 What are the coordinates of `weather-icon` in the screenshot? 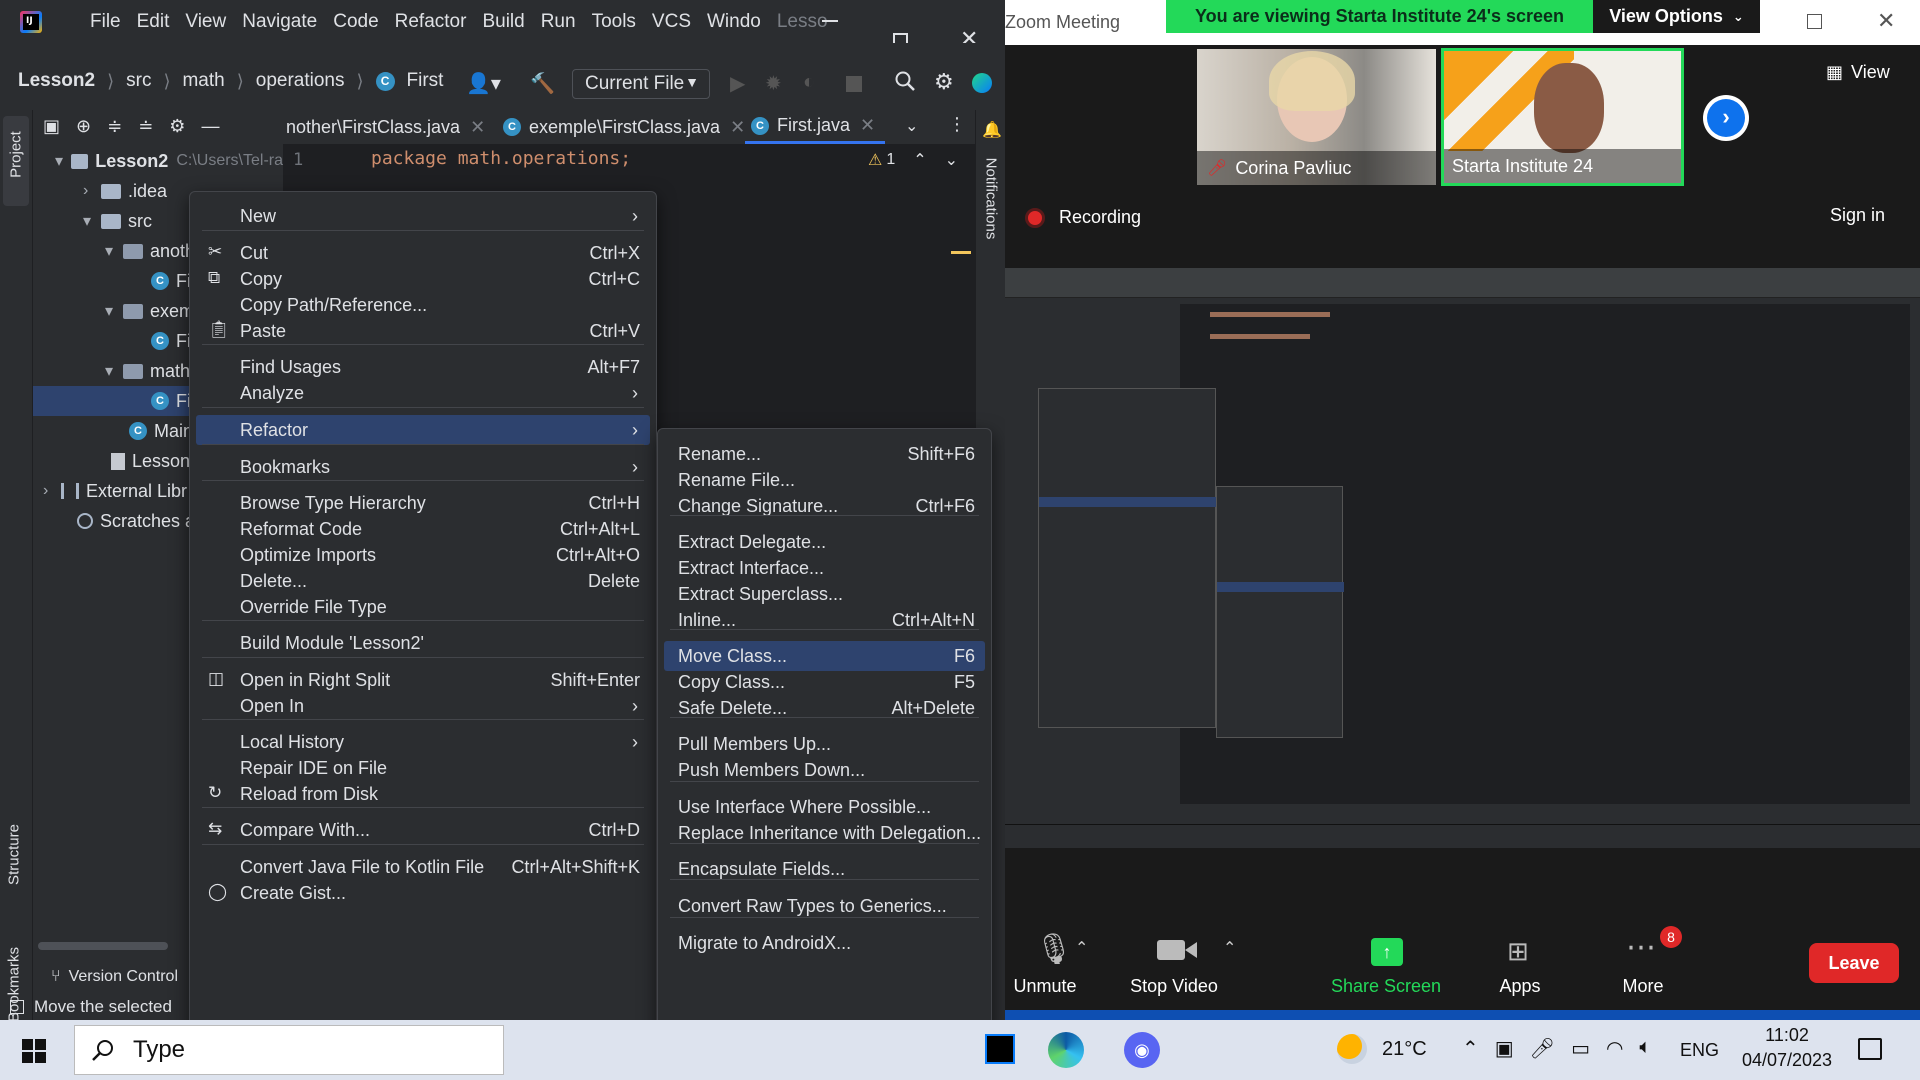 It's located at (1352, 1049).